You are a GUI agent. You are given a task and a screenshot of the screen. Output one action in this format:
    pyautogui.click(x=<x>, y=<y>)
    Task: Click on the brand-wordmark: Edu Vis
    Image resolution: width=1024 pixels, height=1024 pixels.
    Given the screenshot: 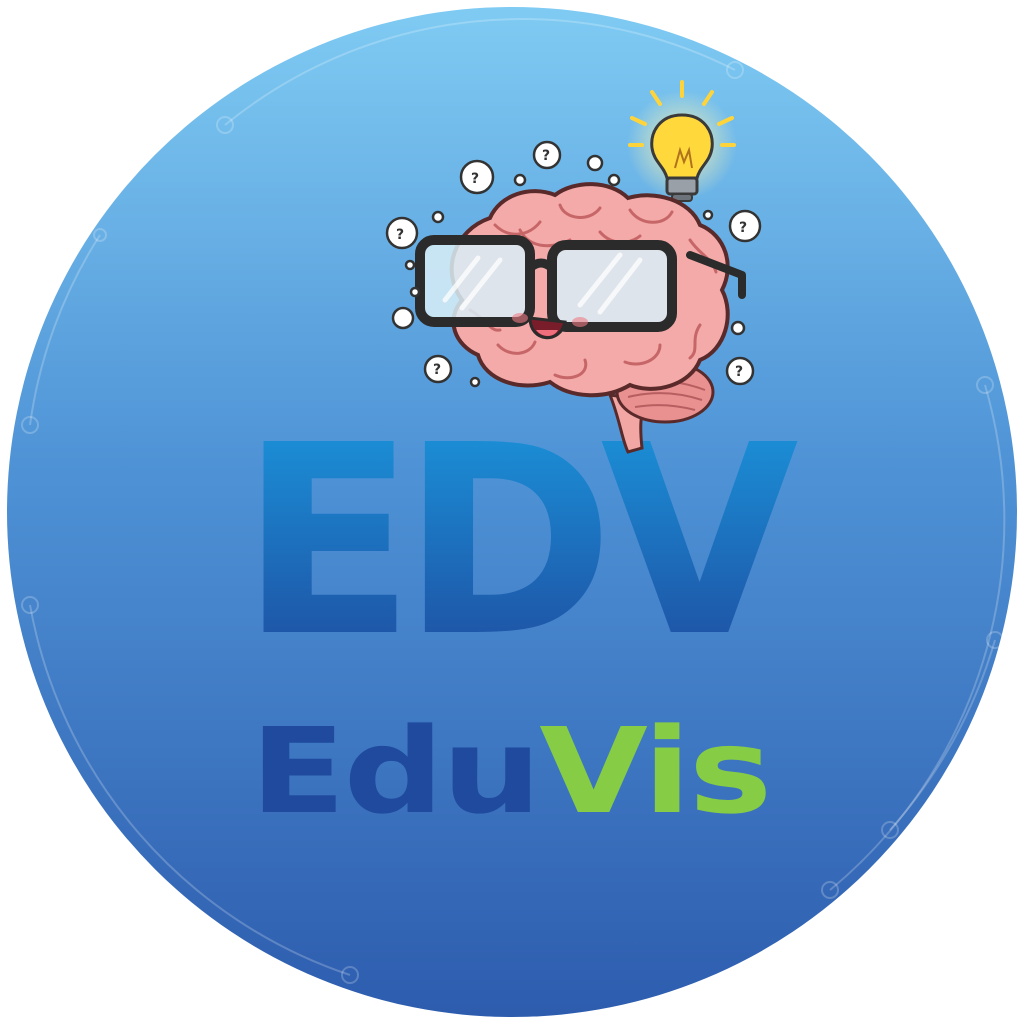 What is the action you would take?
    pyautogui.click(x=510, y=771)
    